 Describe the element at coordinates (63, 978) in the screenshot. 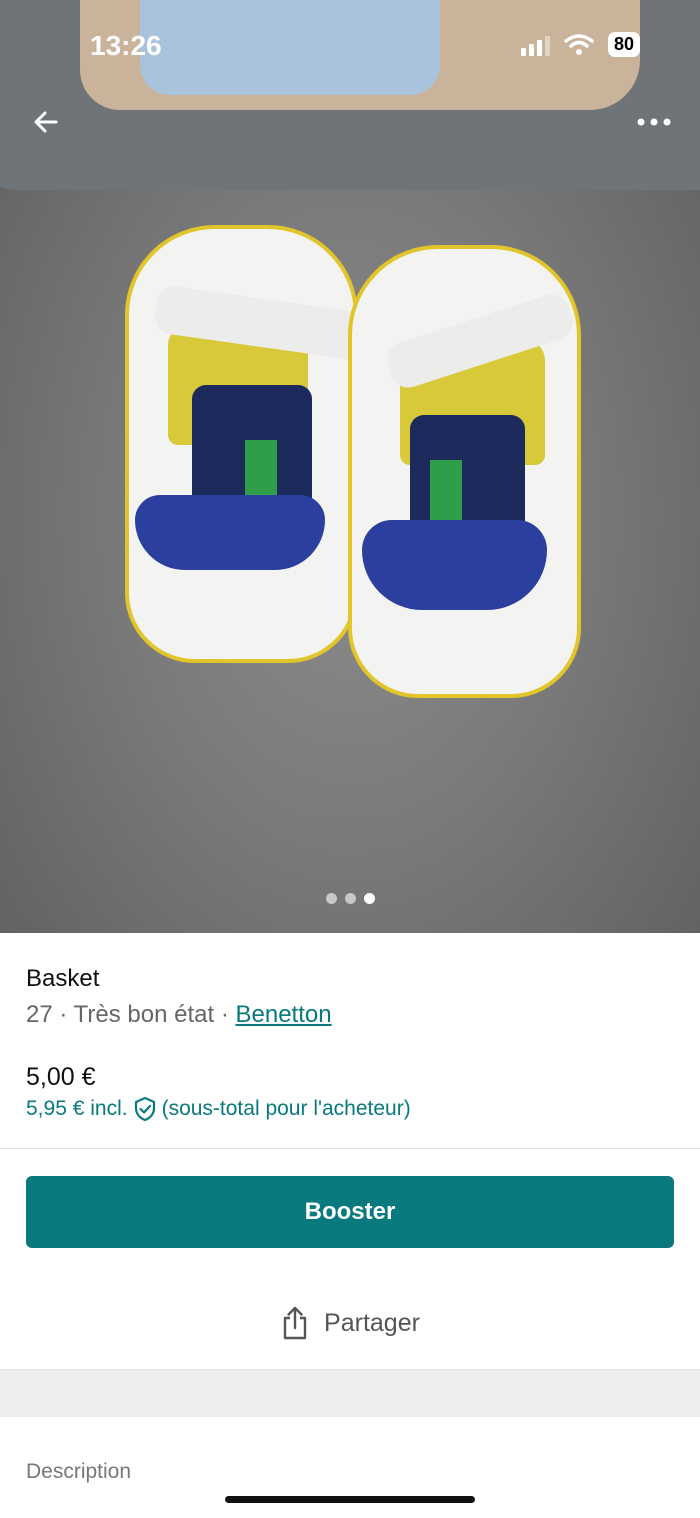

I see `item-title: Basket` at that location.